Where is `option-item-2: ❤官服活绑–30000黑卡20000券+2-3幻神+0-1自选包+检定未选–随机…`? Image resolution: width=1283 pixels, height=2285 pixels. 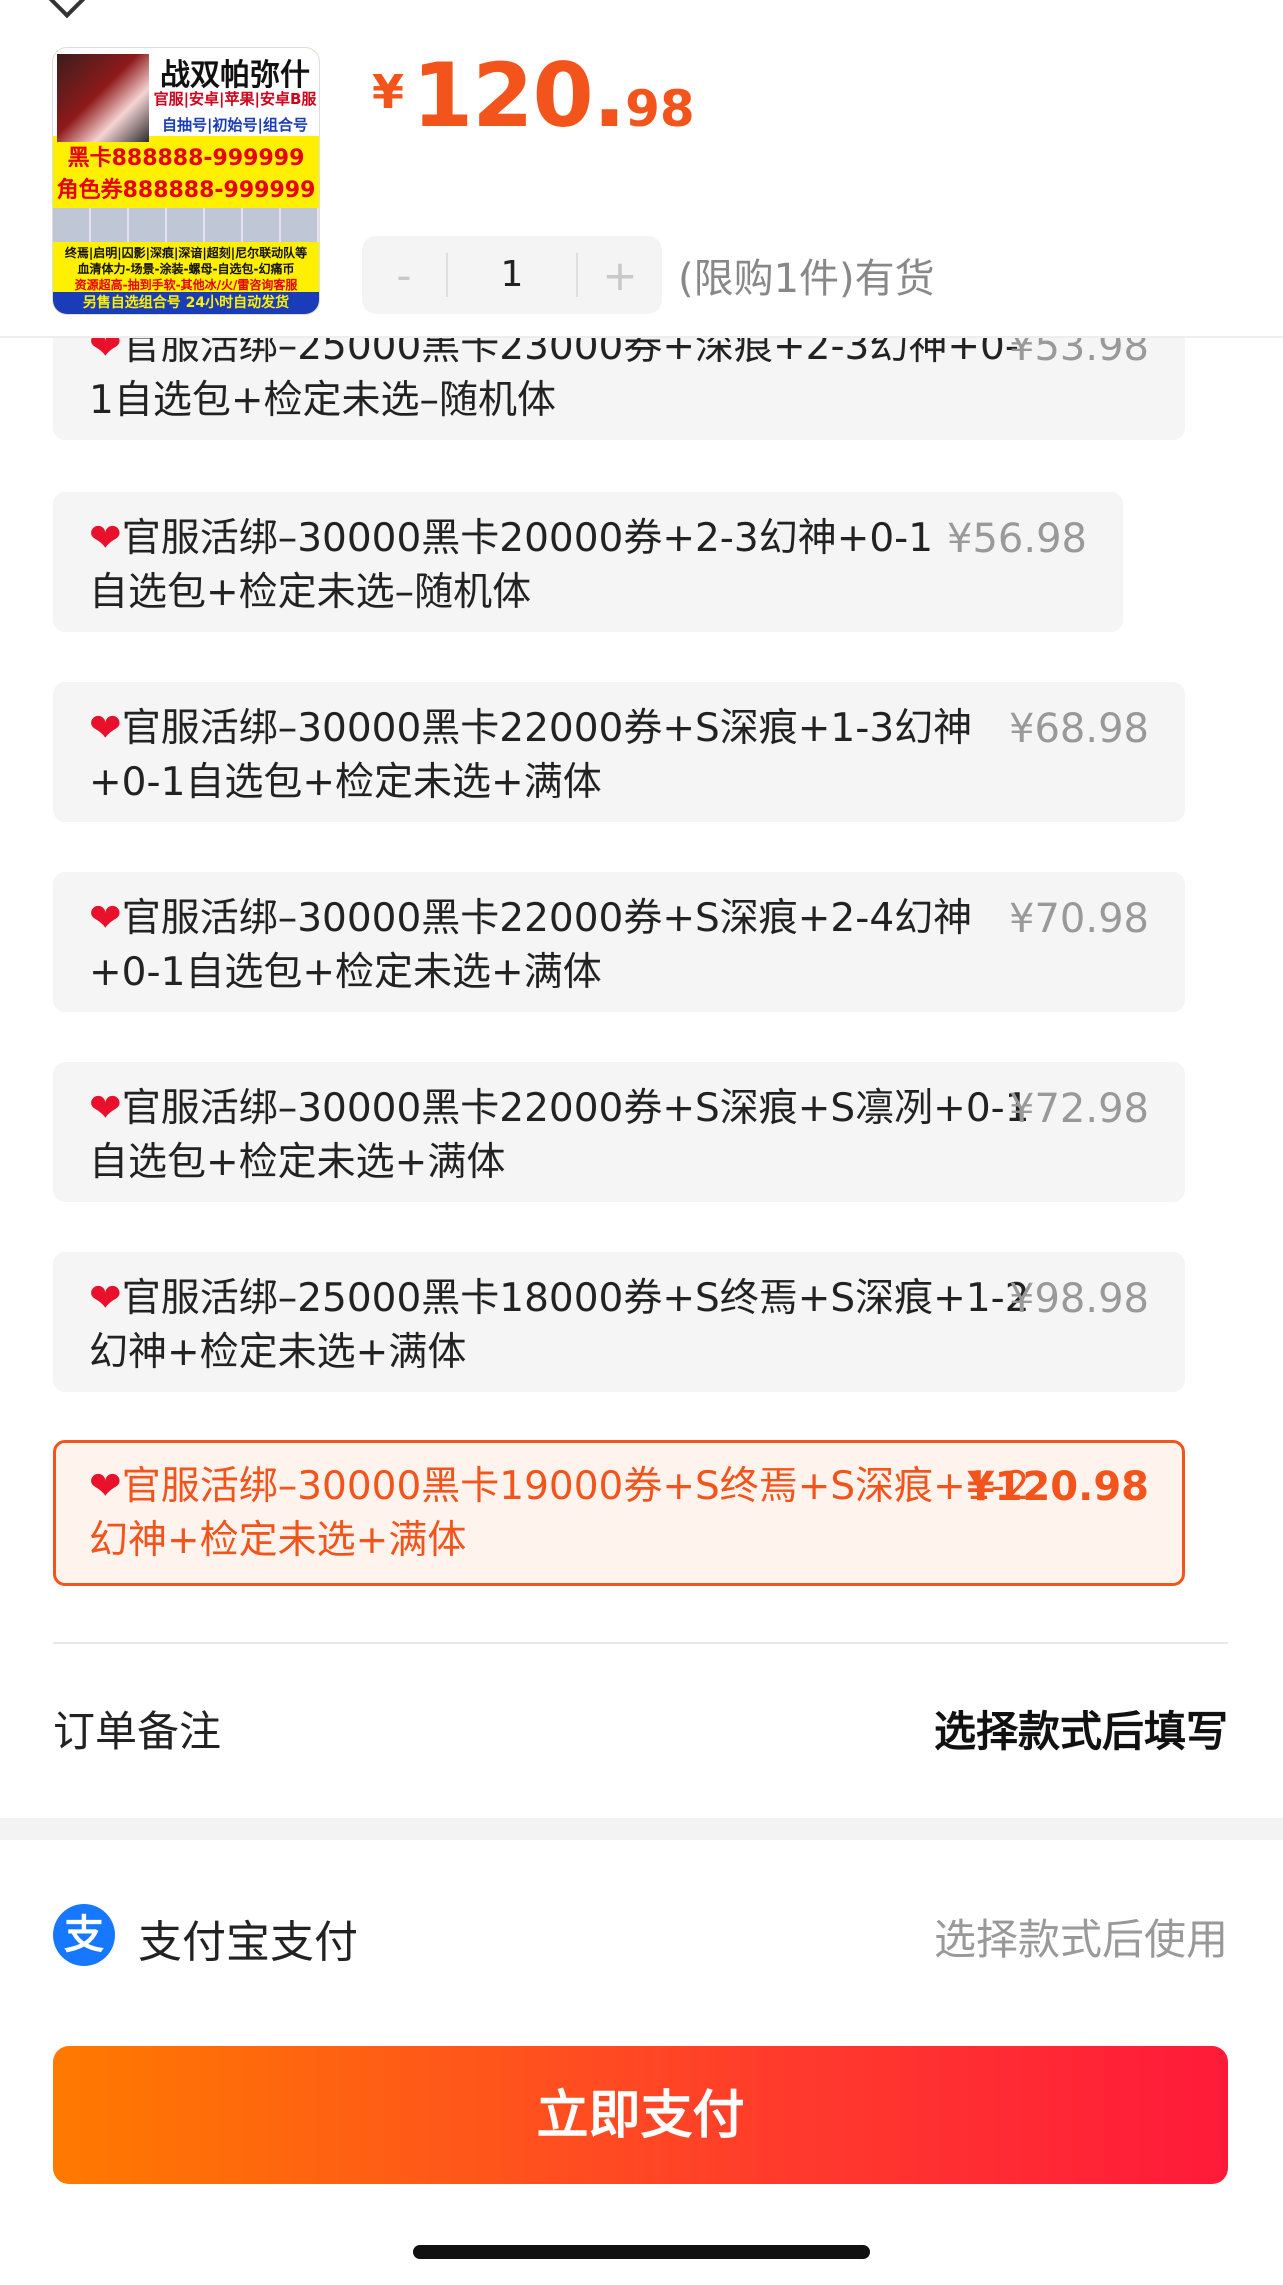
option-item-2: ❤官服活绑–30000黑卡20000券+2-3幻神+0-1自选包+检定未选–随机… is located at coordinates (588, 562).